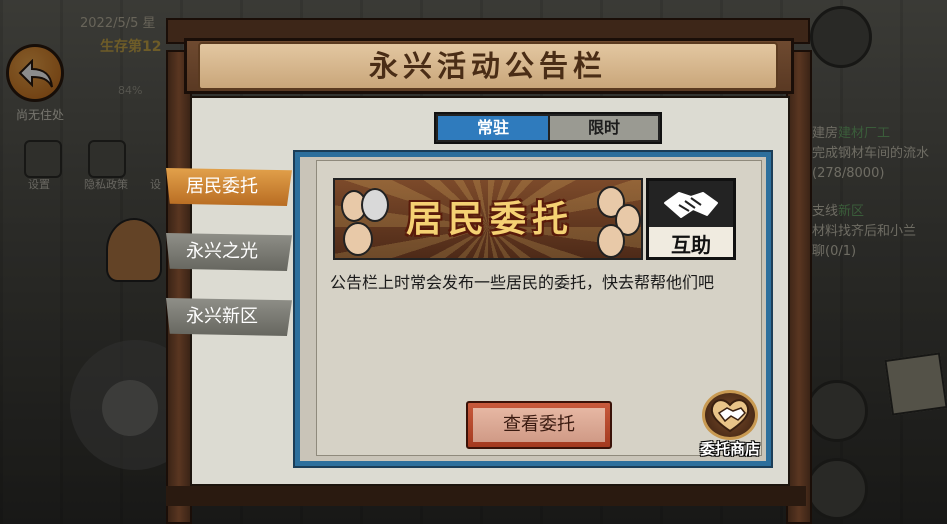 Image resolution: width=947 pixels, height=524 pixels. Describe the element at coordinates (691, 204) in the screenshot. I see `handshake-icon` at that location.